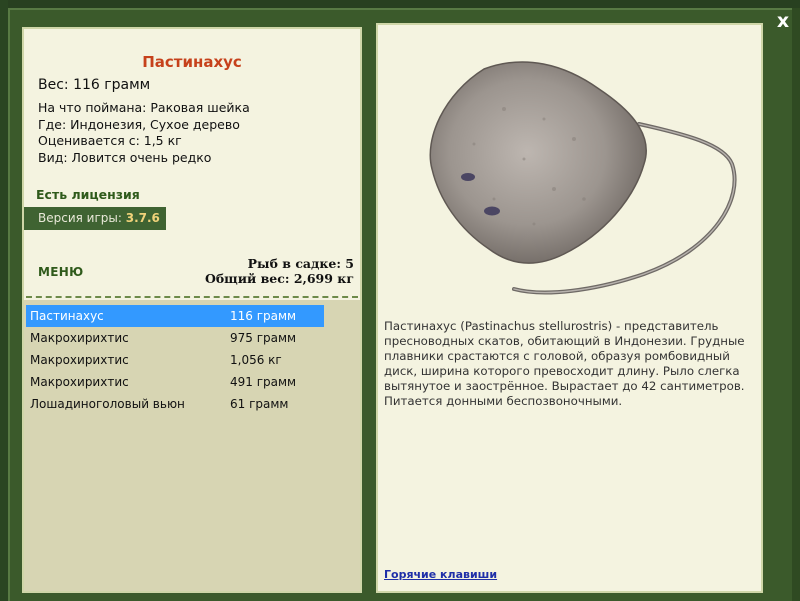 The width and height of the screenshot is (800, 601). I want to click on fish-weight: Вес: 116 грамм, so click(94, 85).